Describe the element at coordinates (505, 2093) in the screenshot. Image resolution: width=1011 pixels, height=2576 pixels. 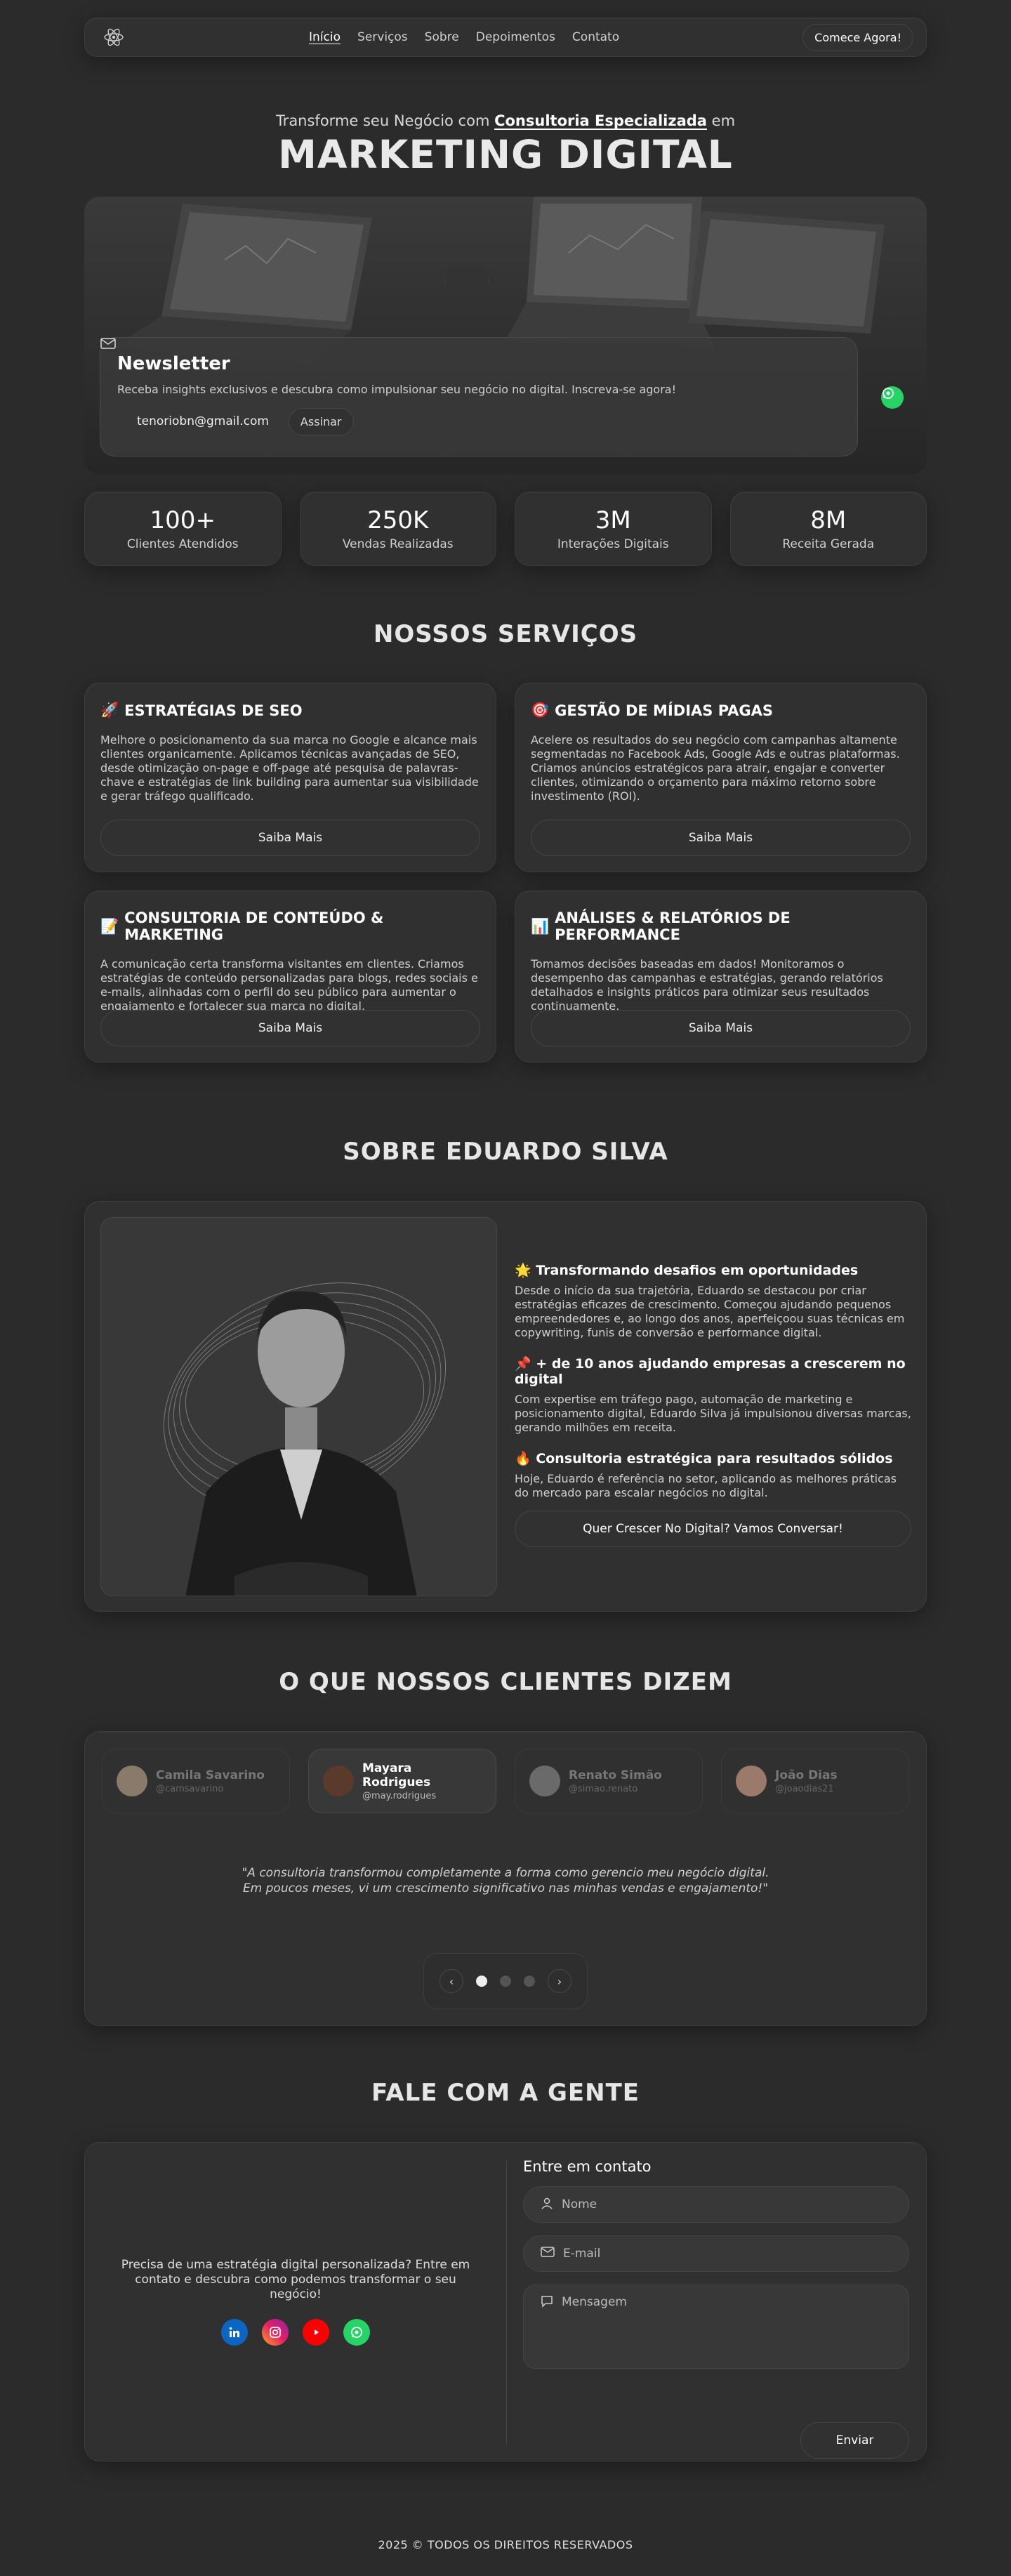
I see `contact-title: FALE COM A GENTE` at that location.